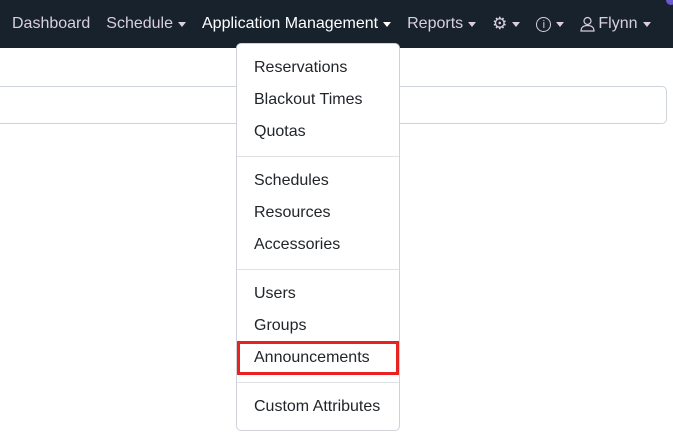 This screenshot has width=673, height=443. I want to click on nav-label: Dashboard, so click(51, 23).